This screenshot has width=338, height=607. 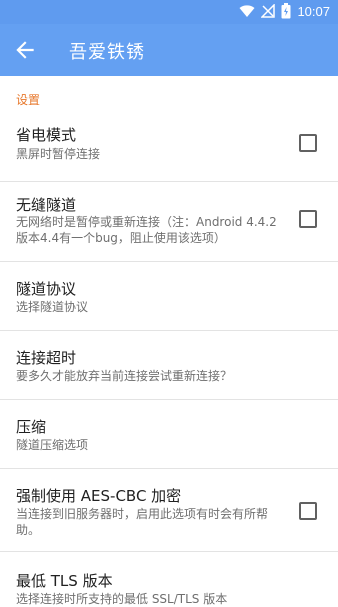 I want to click on divider, so click(x=169, y=181).